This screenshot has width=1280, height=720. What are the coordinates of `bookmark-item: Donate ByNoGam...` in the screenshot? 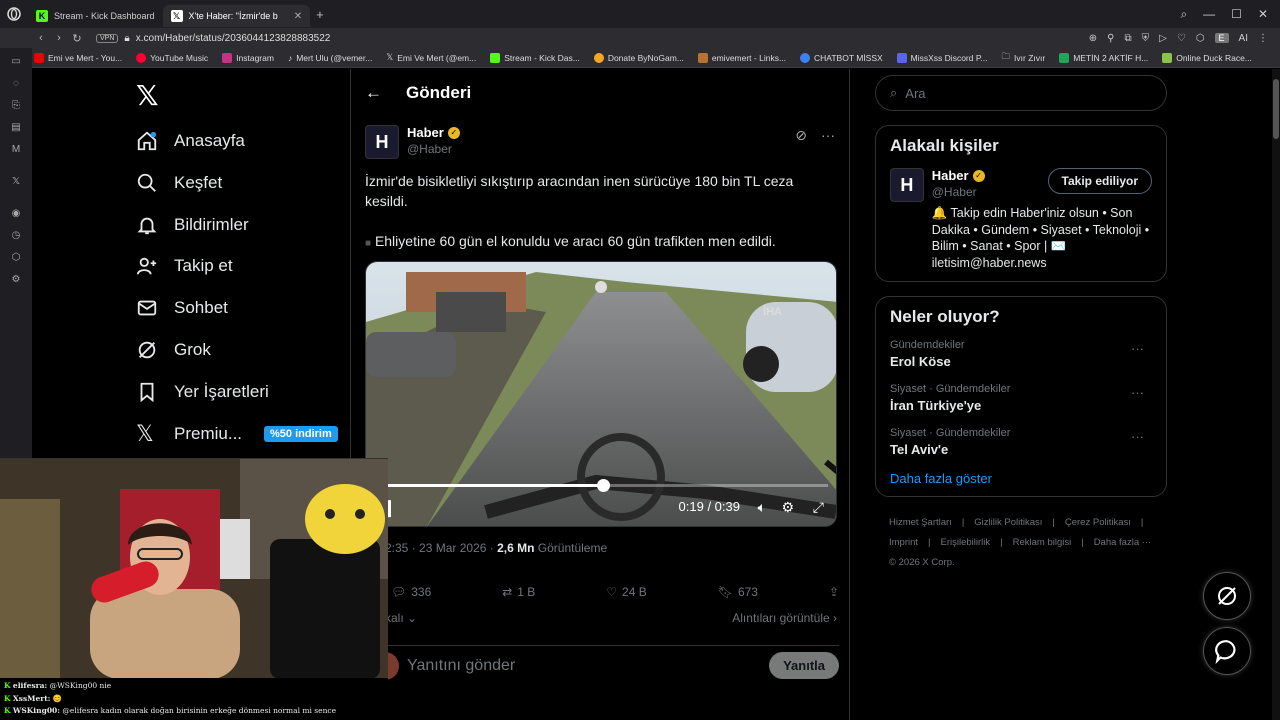 It's located at (638, 57).